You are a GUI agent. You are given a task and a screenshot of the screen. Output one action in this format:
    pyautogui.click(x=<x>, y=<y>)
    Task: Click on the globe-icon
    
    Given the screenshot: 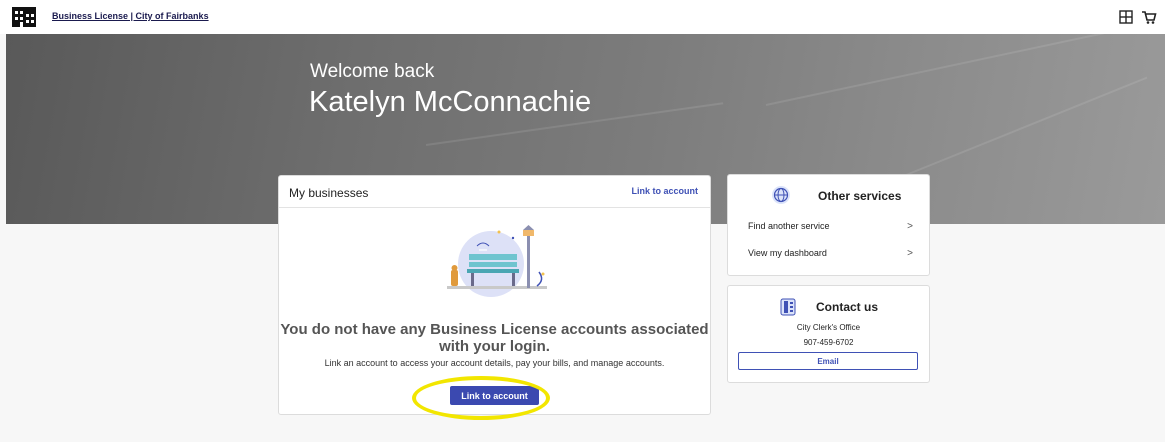 What is the action you would take?
    pyautogui.click(x=781, y=195)
    